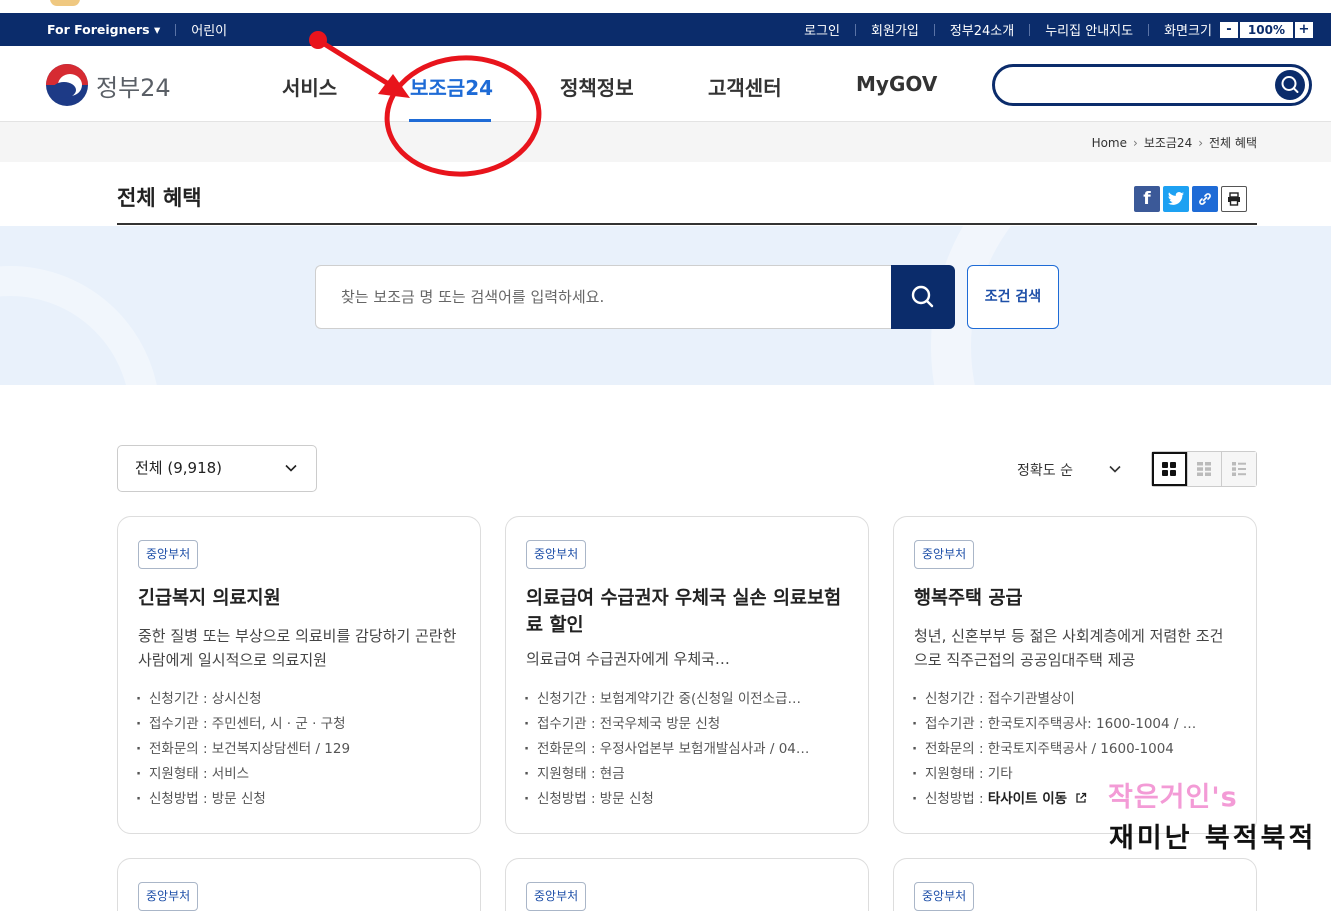  Describe the element at coordinates (968, 598) in the screenshot. I see `card-title: 행복주택 공급` at that location.